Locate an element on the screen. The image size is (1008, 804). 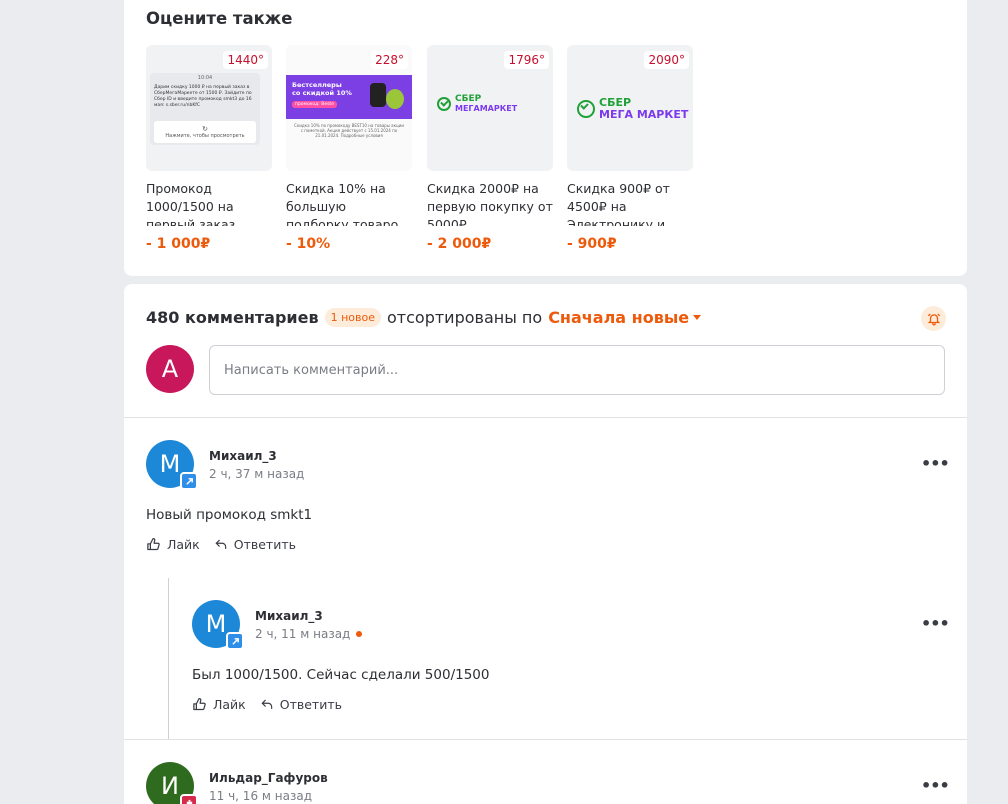
sms-hint-text: Нажмите, чтобы просмотреть is located at coordinates (205, 136).